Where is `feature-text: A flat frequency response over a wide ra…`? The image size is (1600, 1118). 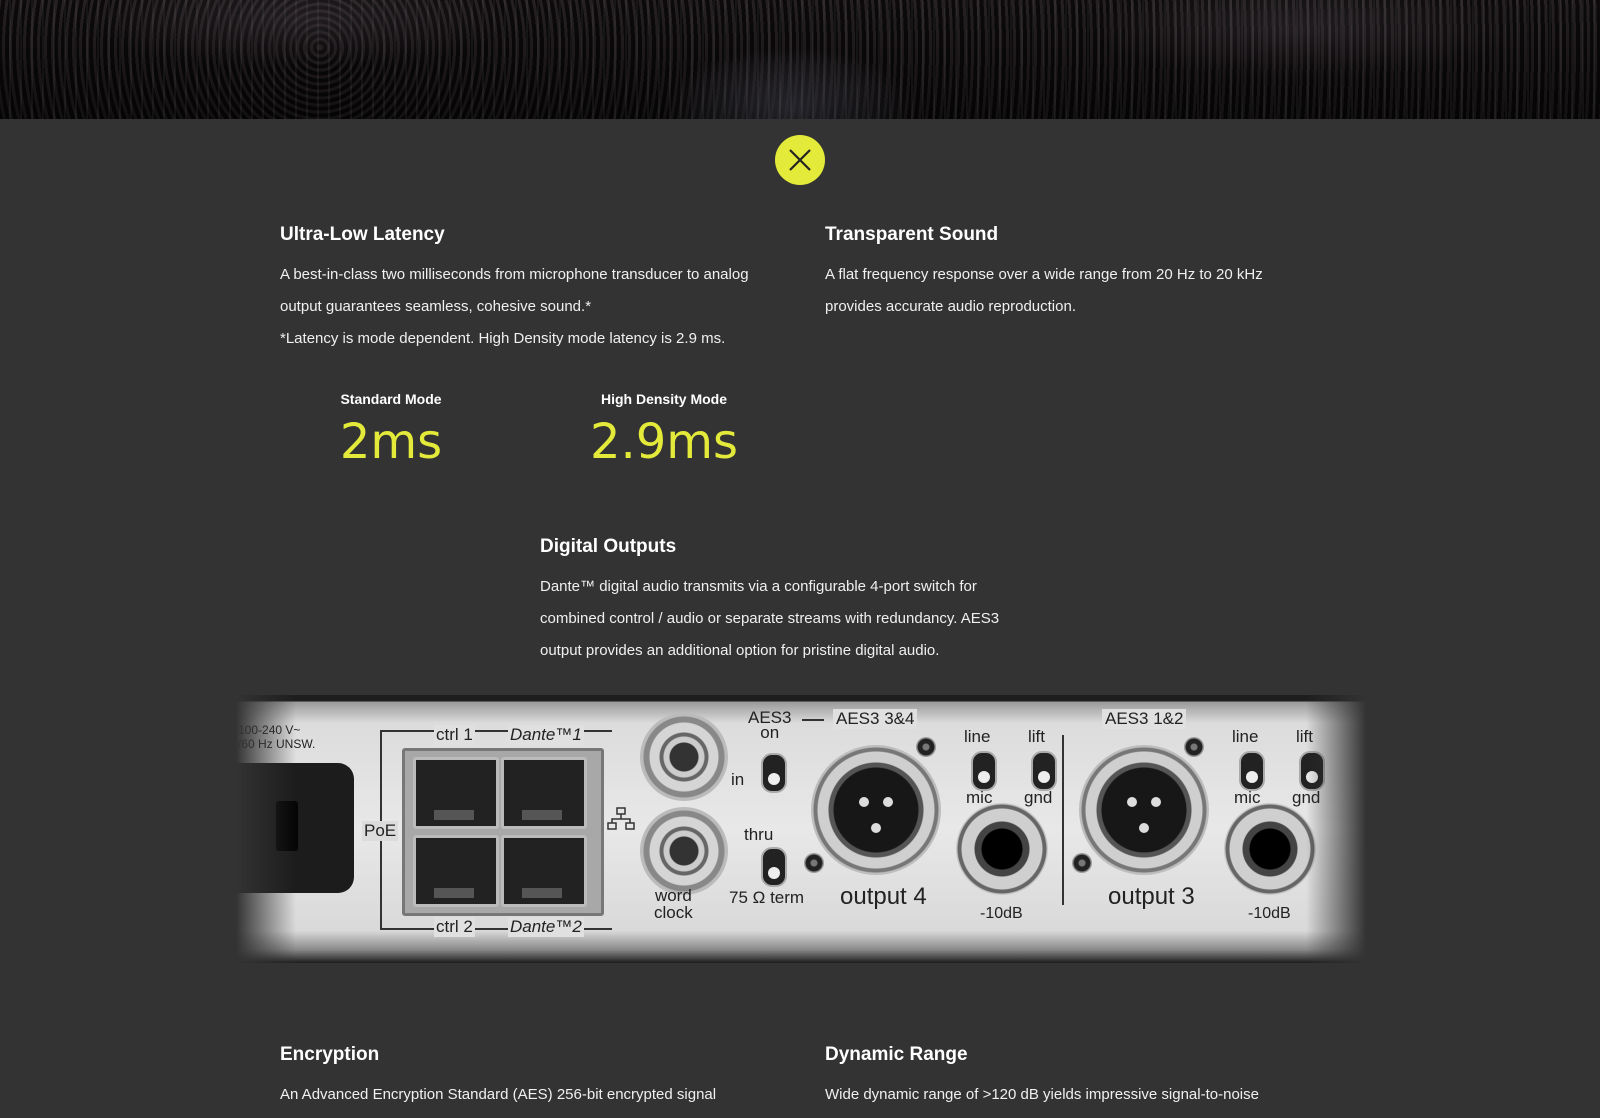 feature-text: A flat frequency response over a wide ra… is located at coordinates (1044, 274).